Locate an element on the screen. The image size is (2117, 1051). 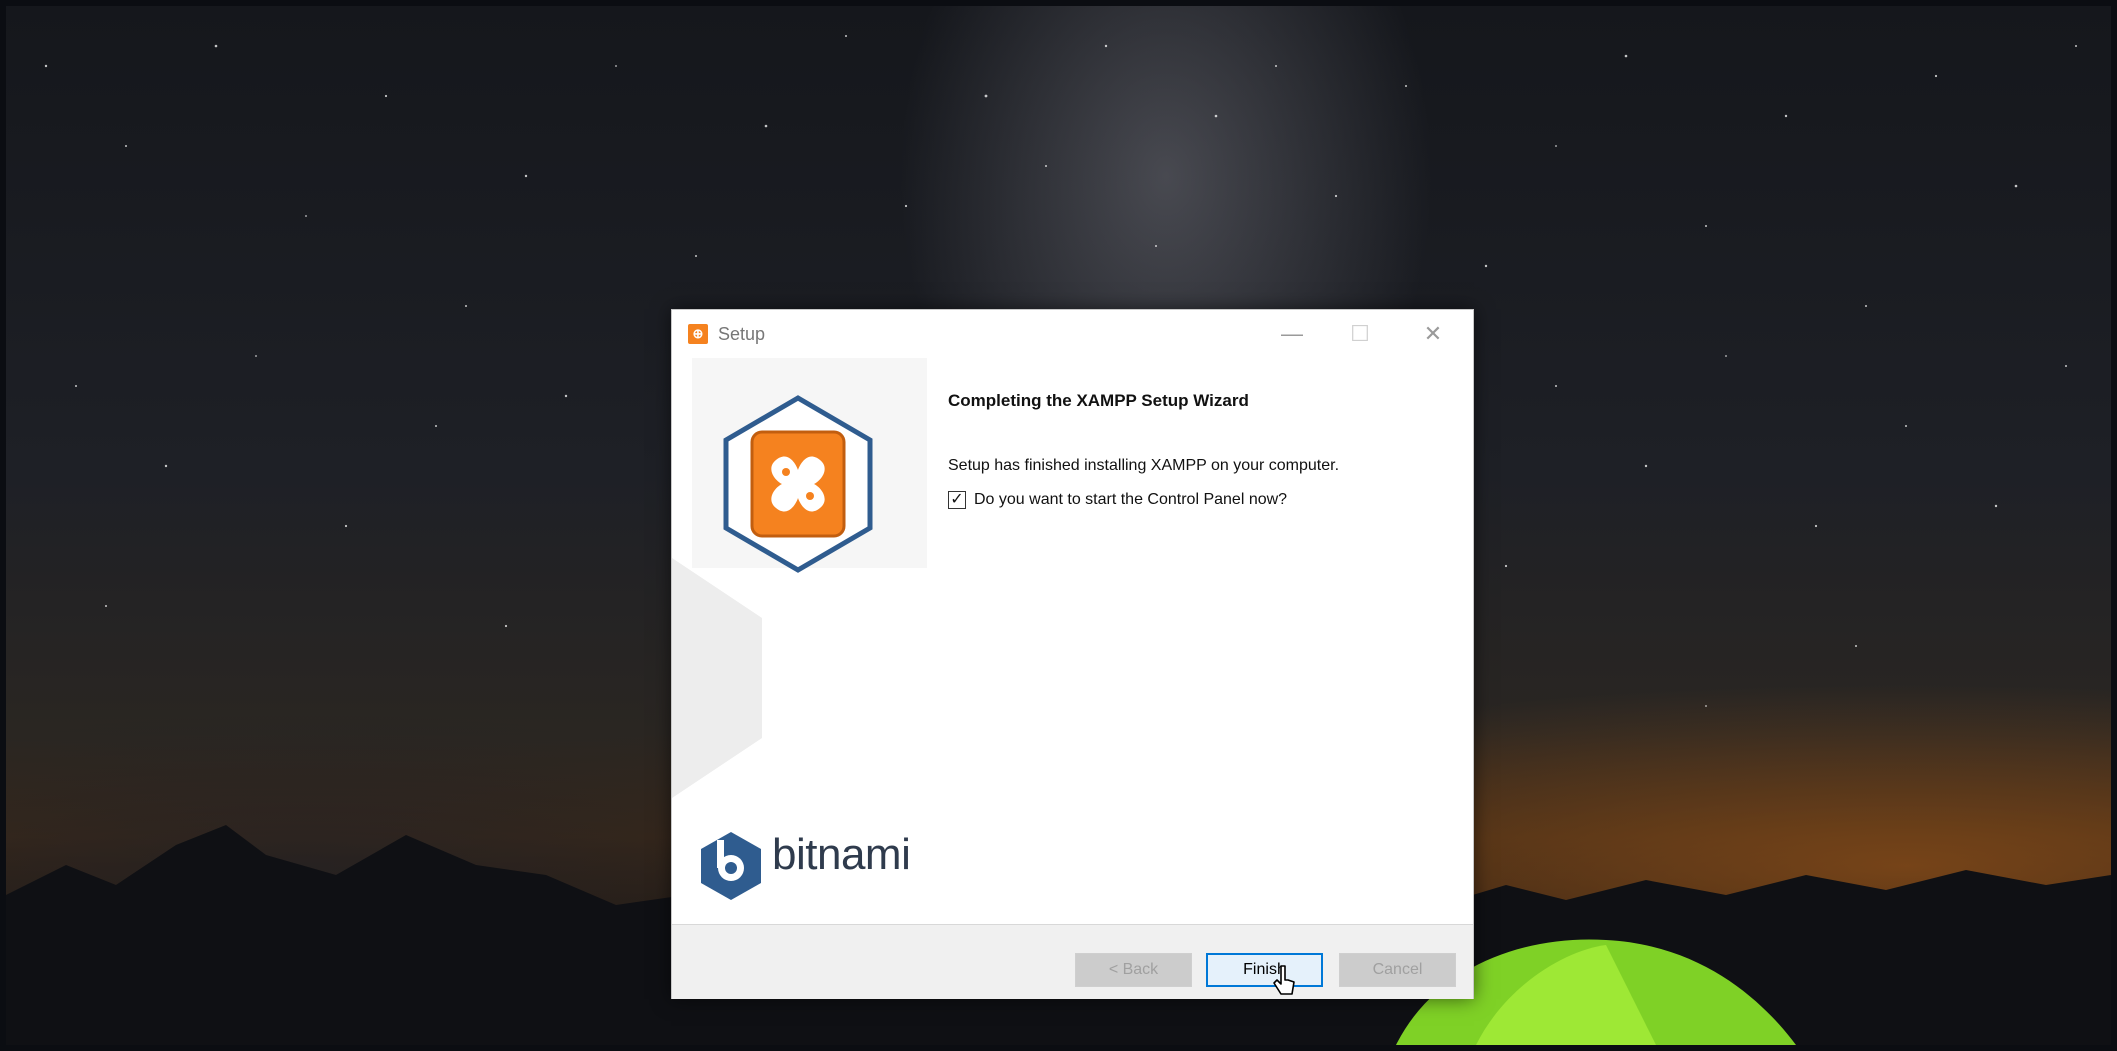
back-button: < Back is located at coordinates (1133, 970).